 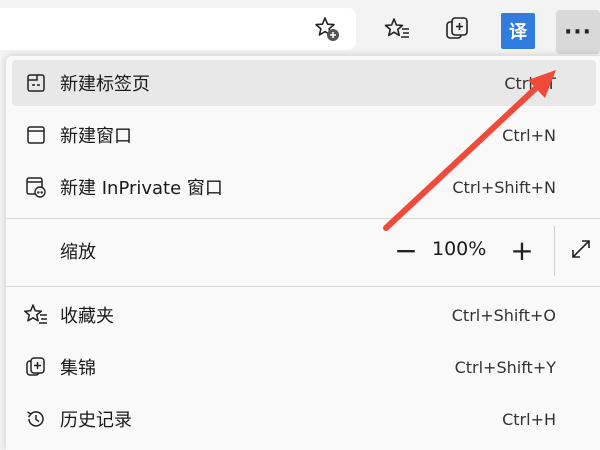 I want to click on expand-icon, so click(x=581, y=251).